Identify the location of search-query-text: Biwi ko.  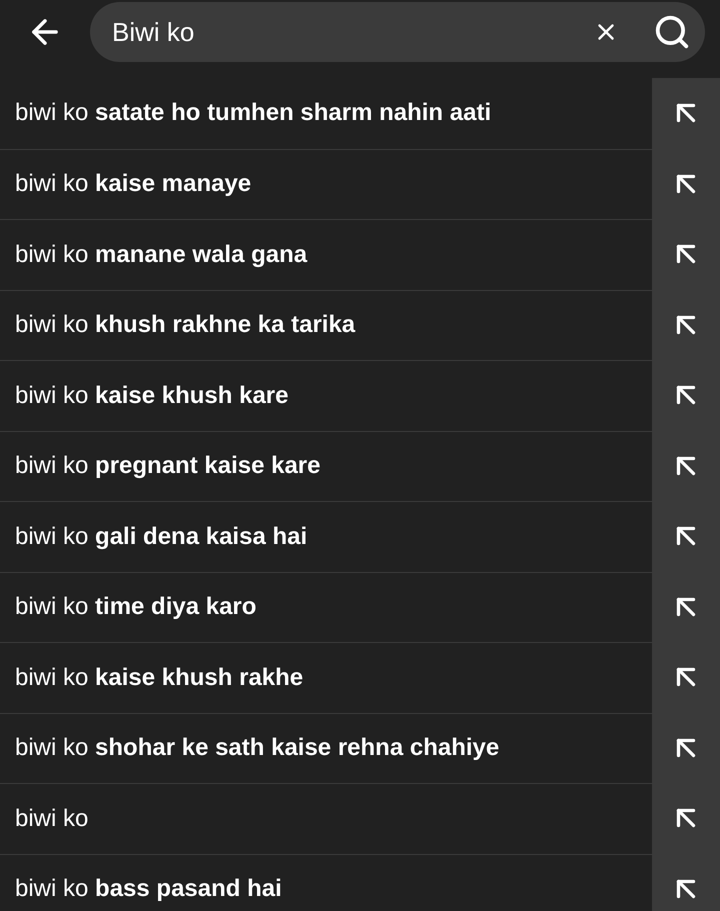
(153, 32).